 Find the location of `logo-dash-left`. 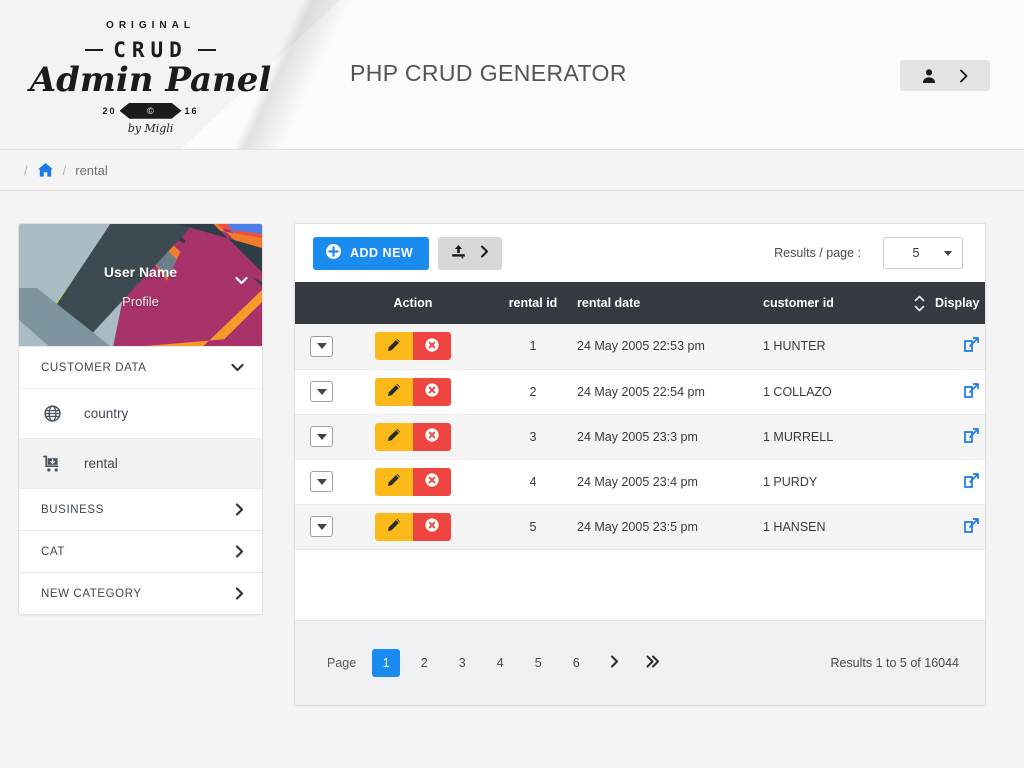

logo-dash-left is located at coordinates (94, 50).